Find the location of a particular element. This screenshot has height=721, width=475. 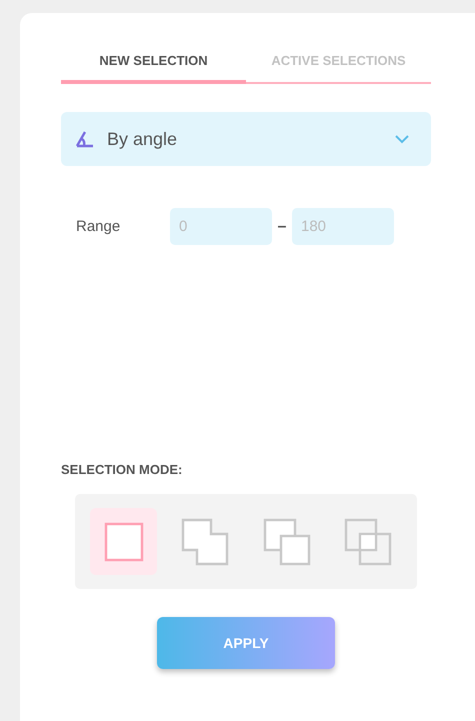

tab: NEW SELECTION is located at coordinates (153, 68).